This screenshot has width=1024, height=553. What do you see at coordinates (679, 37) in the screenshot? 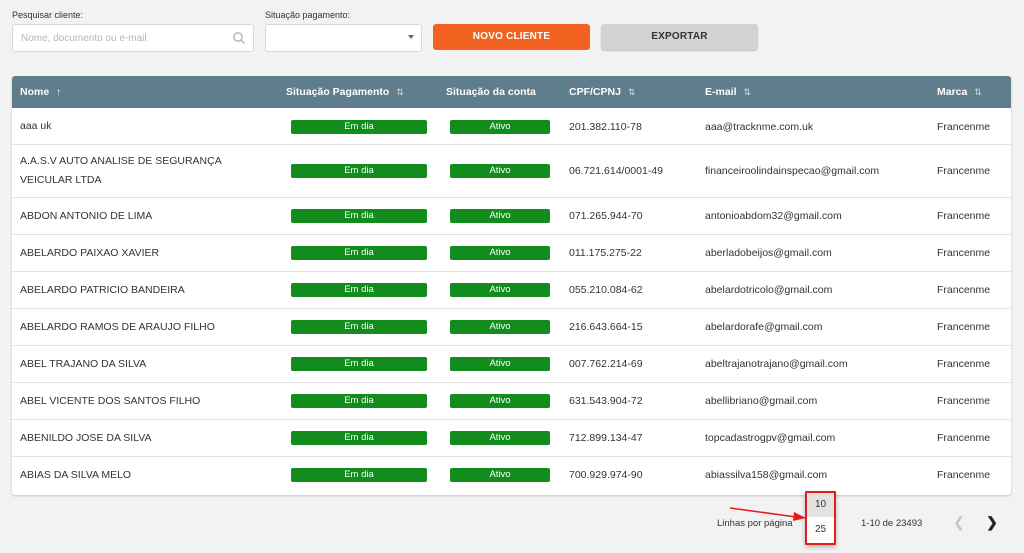
I see `export-button: EXPORTAR` at bounding box center [679, 37].